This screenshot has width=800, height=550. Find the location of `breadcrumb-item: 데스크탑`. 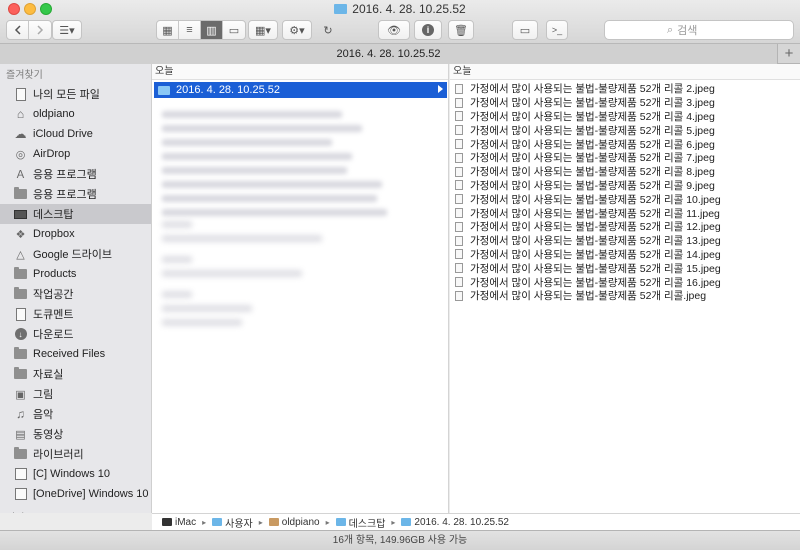

breadcrumb-item: 데스크탑 is located at coordinates (360, 522).